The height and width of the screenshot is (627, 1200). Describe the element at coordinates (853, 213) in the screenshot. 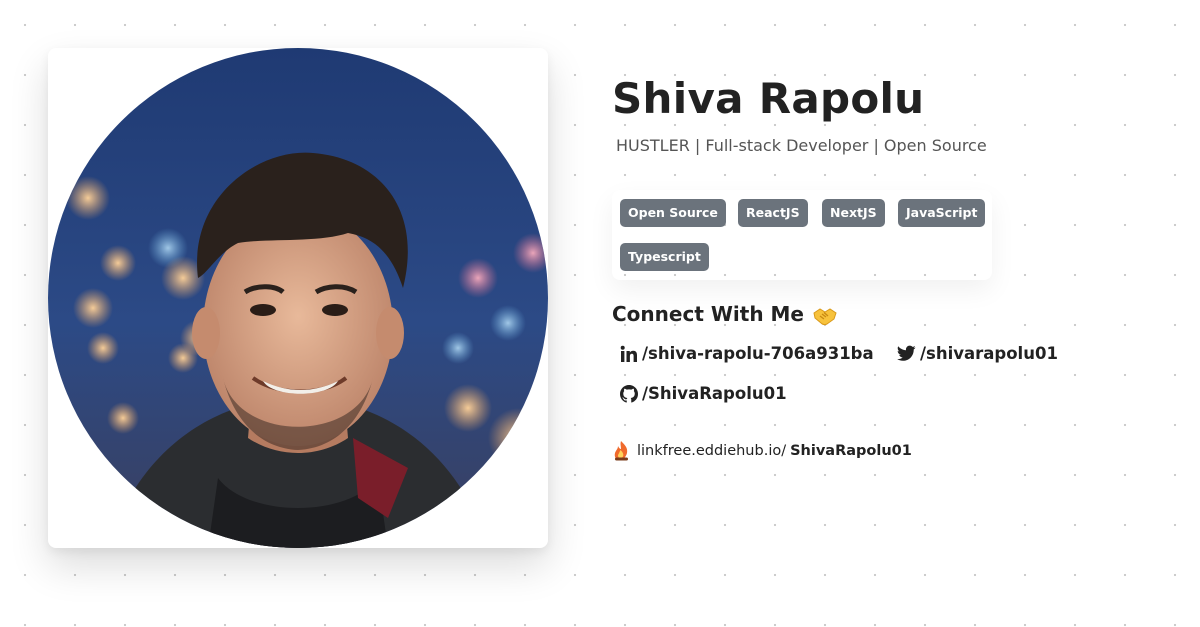

I see `tag-nextjs: NextJS` at that location.